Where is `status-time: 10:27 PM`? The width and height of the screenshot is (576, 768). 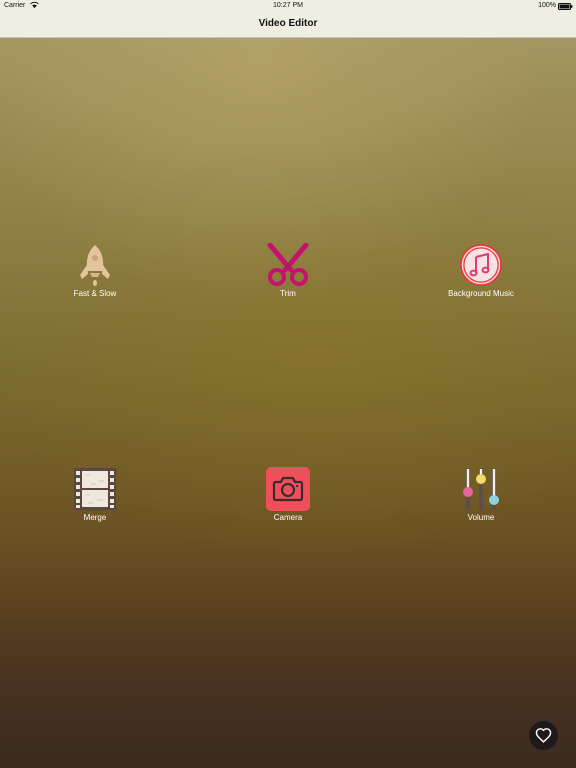
status-time: 10:27 PM is located at coordinates (288, 5).